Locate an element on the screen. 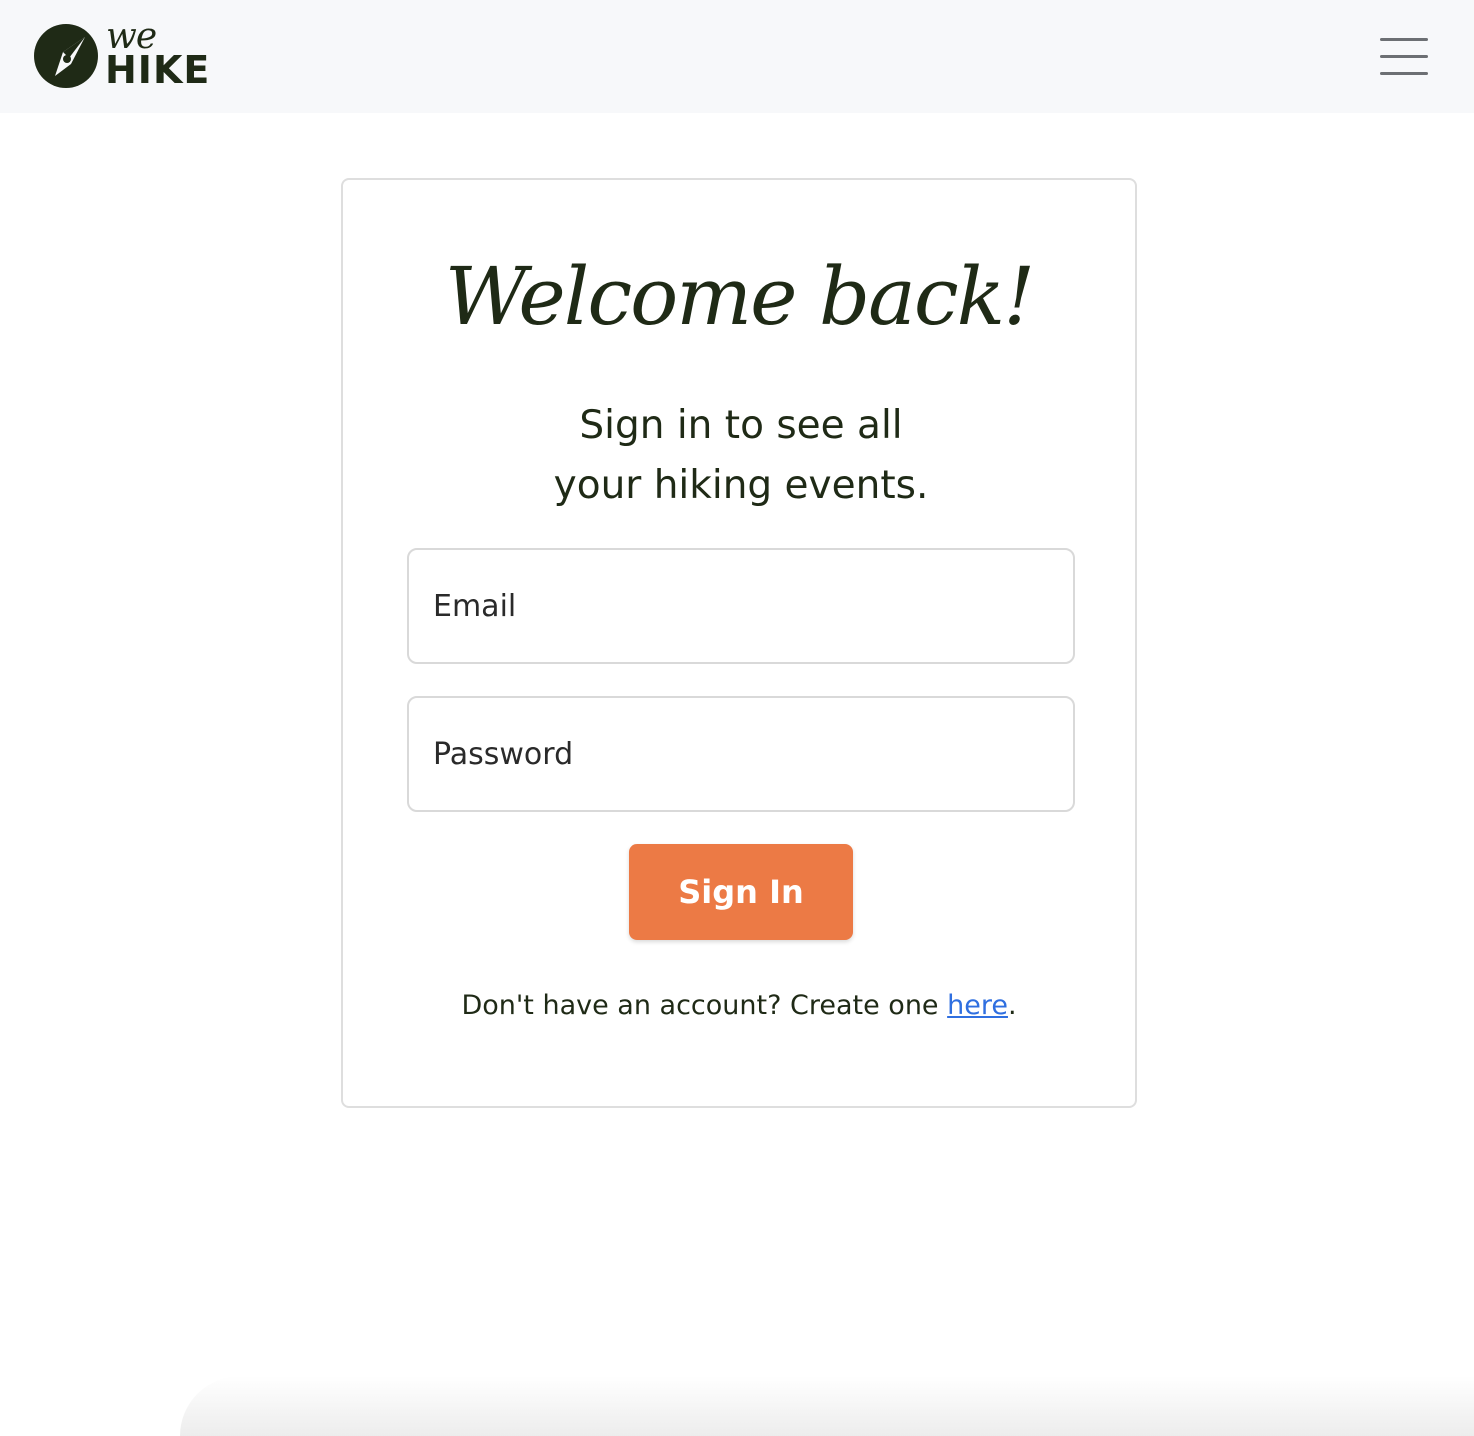 The height and width of the screenshot is (1436, 1474). password-field-wrapper is located at coordinates (741, 754).